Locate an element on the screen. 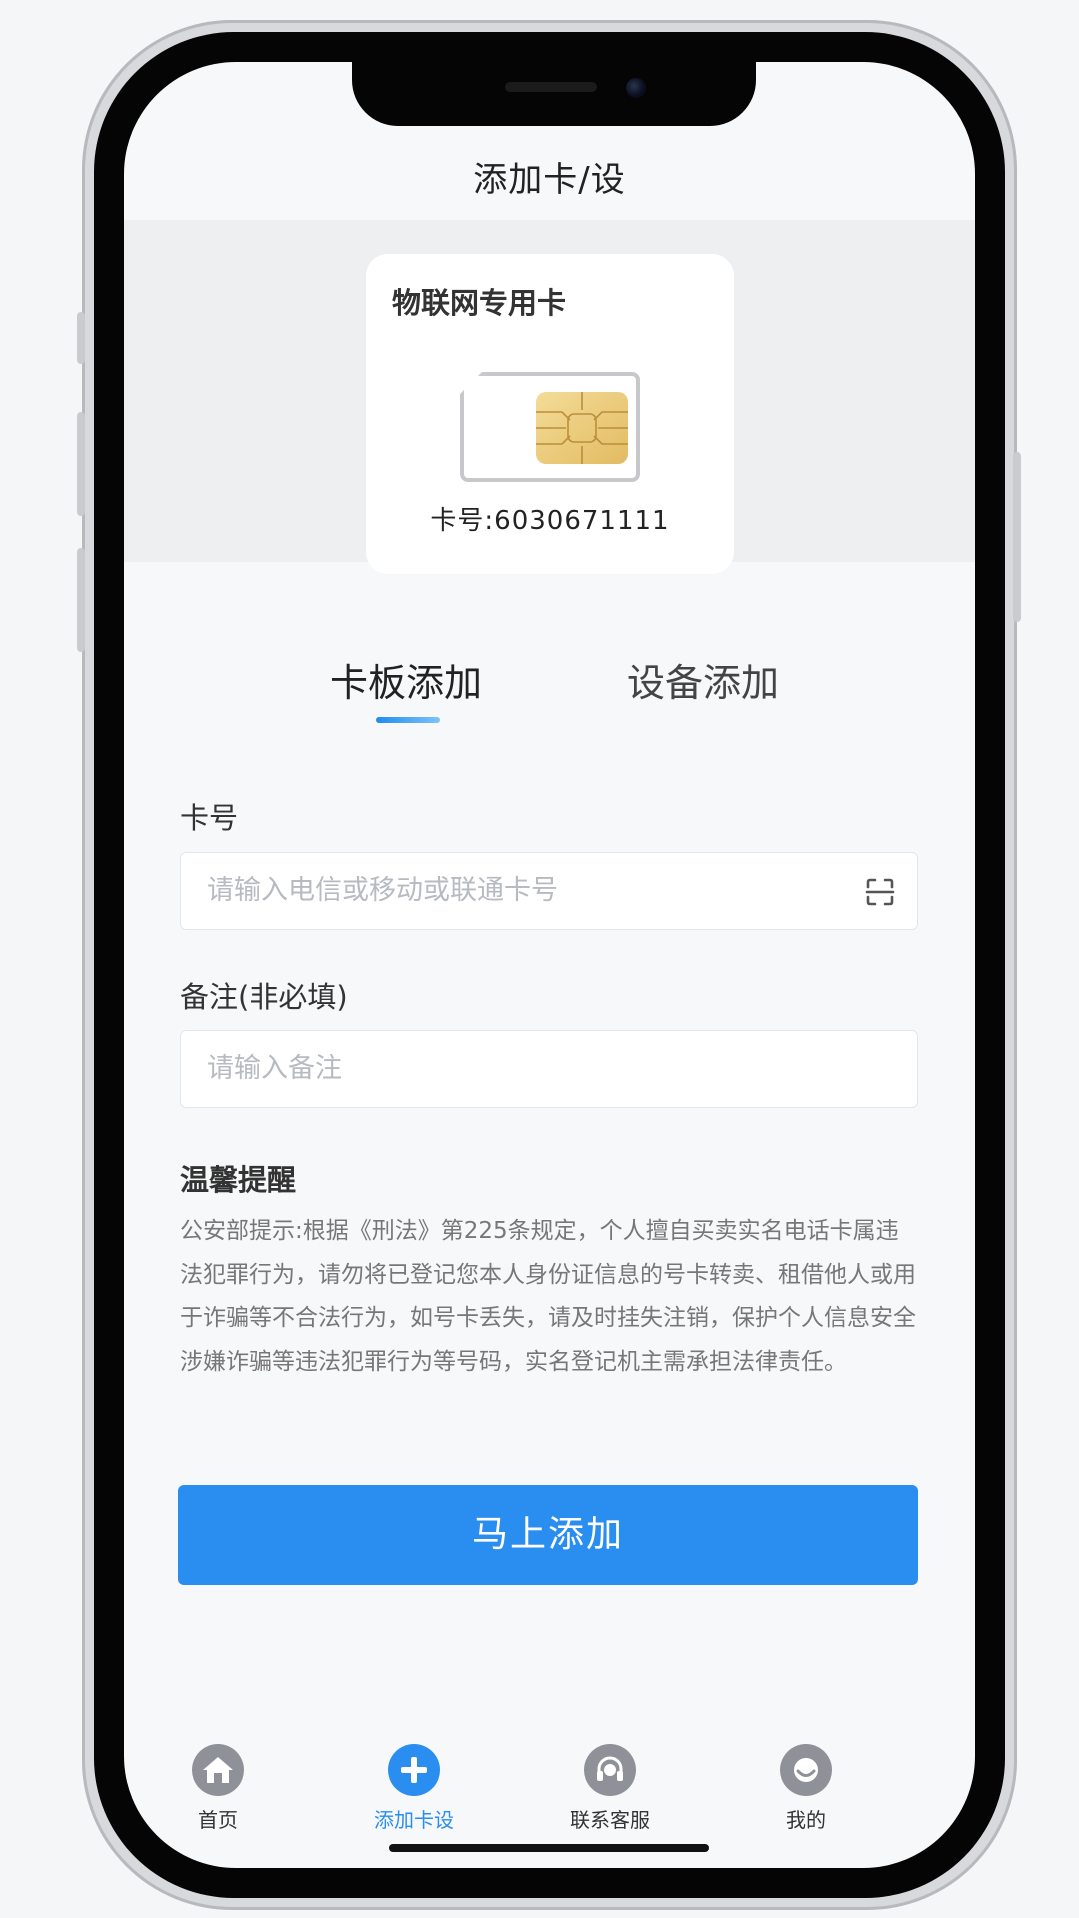  sim-chip-icon is located at coordinates (582, 428).